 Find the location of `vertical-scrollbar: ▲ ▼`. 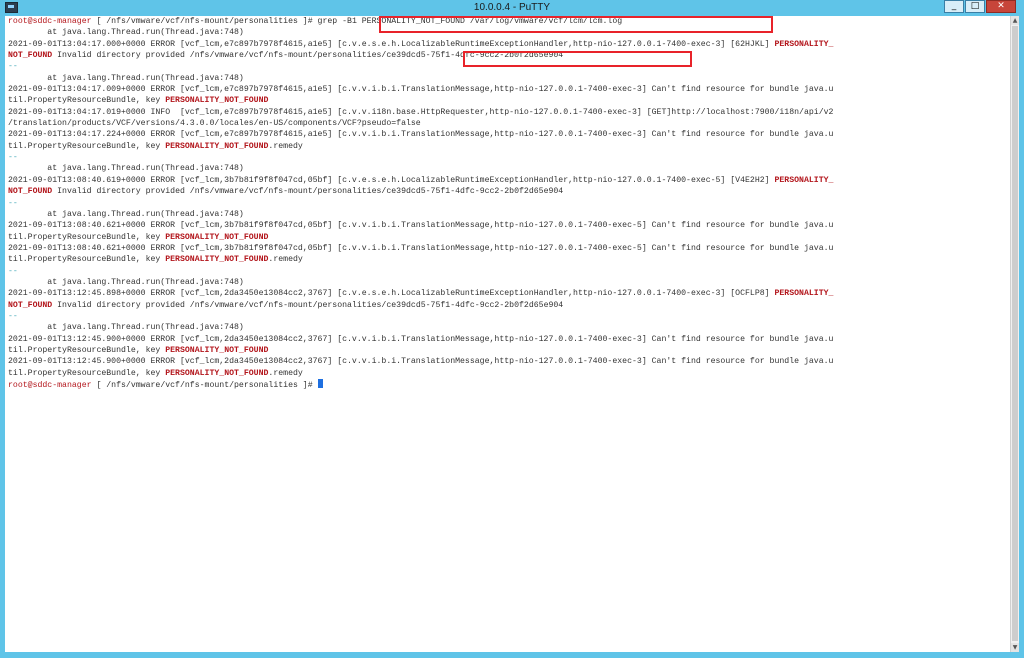

vertical-scrollbar: ▲ ▼ is located at coordinates (1014, 334).